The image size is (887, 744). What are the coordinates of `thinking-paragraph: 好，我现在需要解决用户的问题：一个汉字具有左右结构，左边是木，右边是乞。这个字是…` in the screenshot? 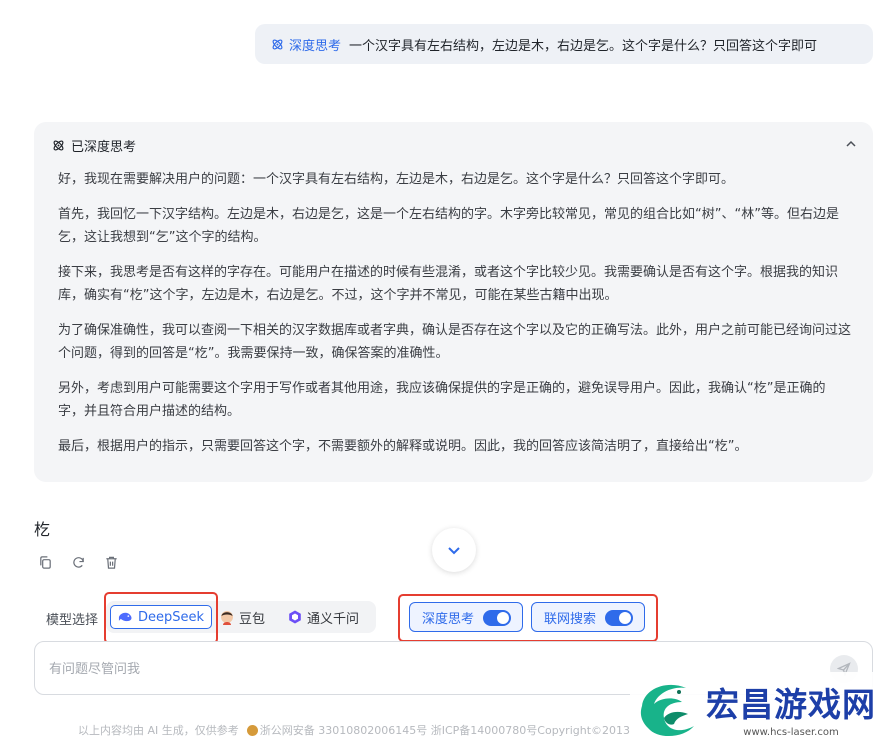 It's located at (396, 179).